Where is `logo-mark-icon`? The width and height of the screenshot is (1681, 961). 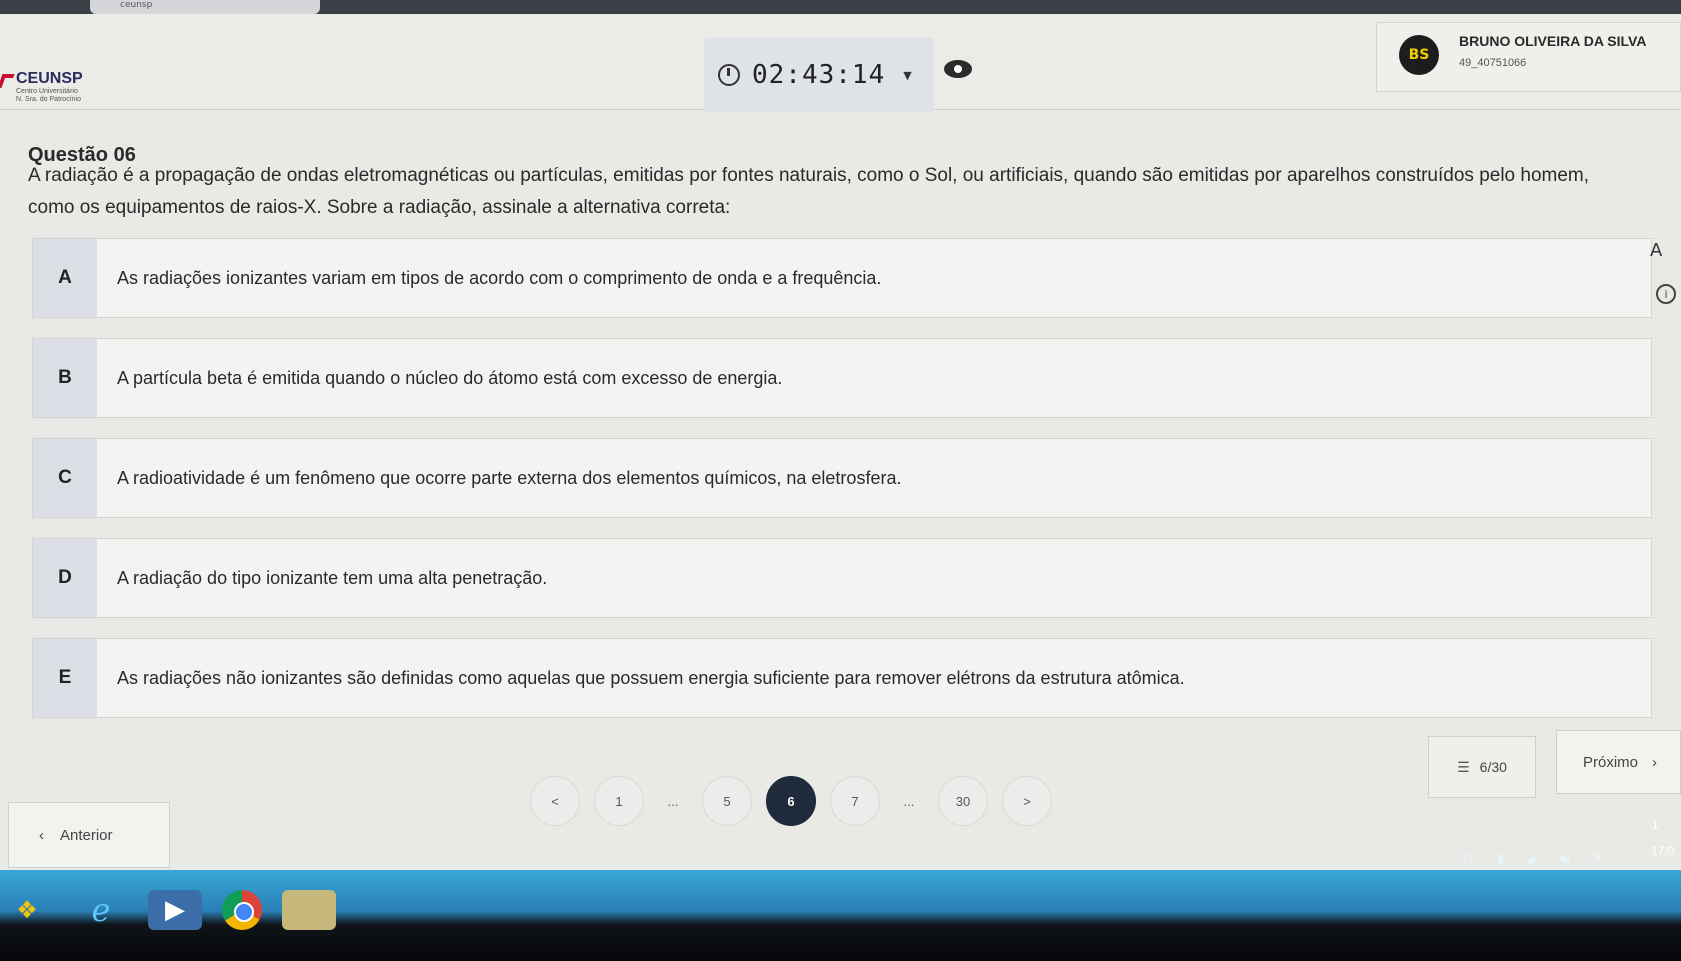 logo-mark-icon is located at coordinates (7, 81).